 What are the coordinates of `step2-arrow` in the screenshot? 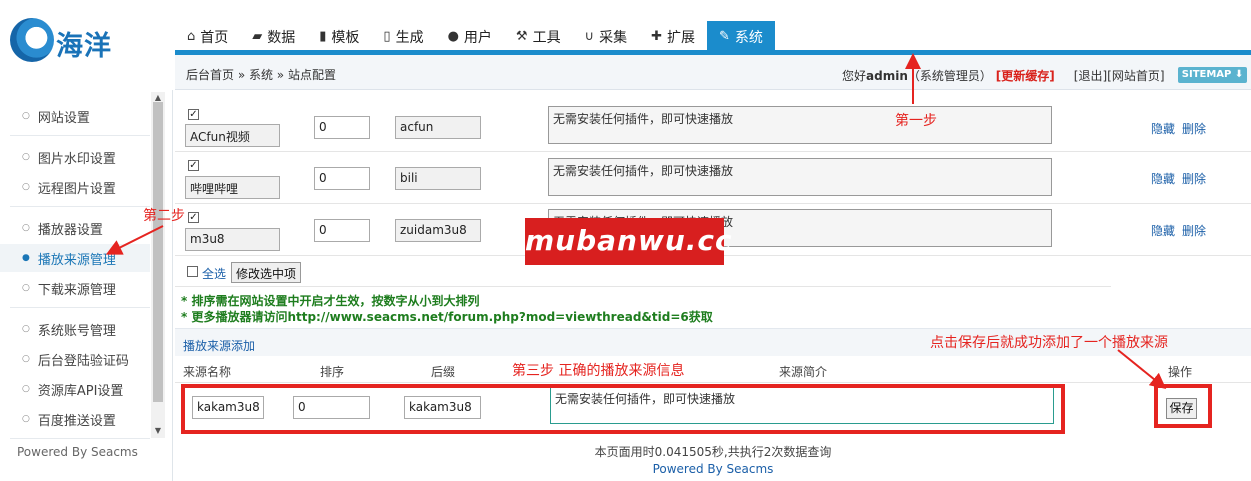 It's located at (134, 240).